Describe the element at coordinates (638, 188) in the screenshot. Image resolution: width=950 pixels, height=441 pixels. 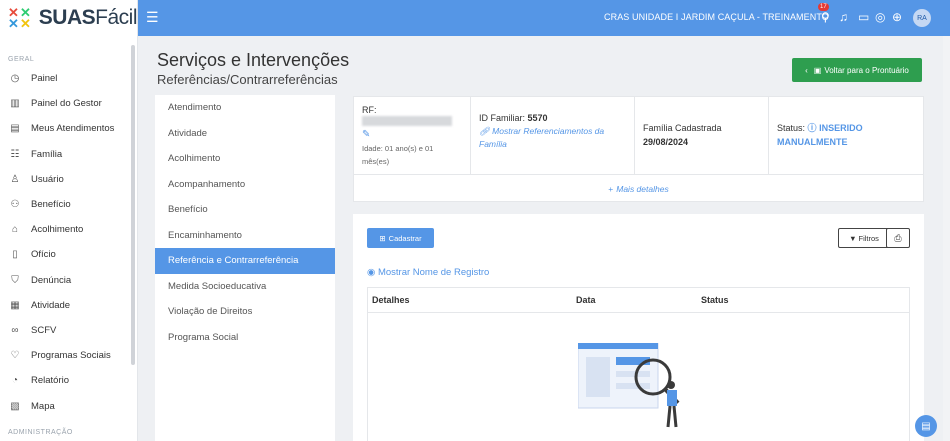
I see `more-details-link: + Mais detalhes` at that location.